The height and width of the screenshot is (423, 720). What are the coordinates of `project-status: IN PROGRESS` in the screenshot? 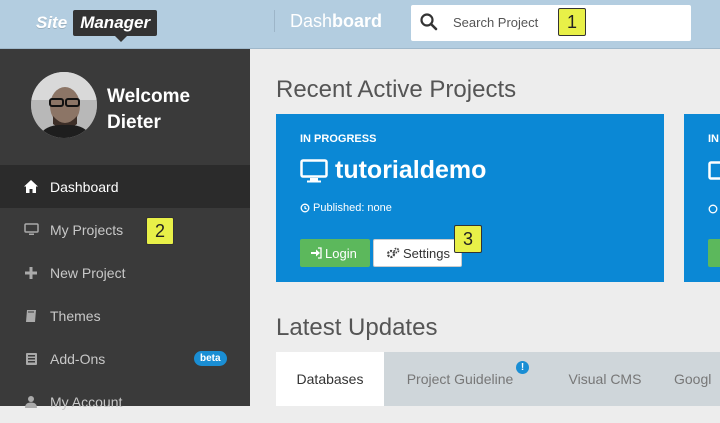 It's located at (338, 139).